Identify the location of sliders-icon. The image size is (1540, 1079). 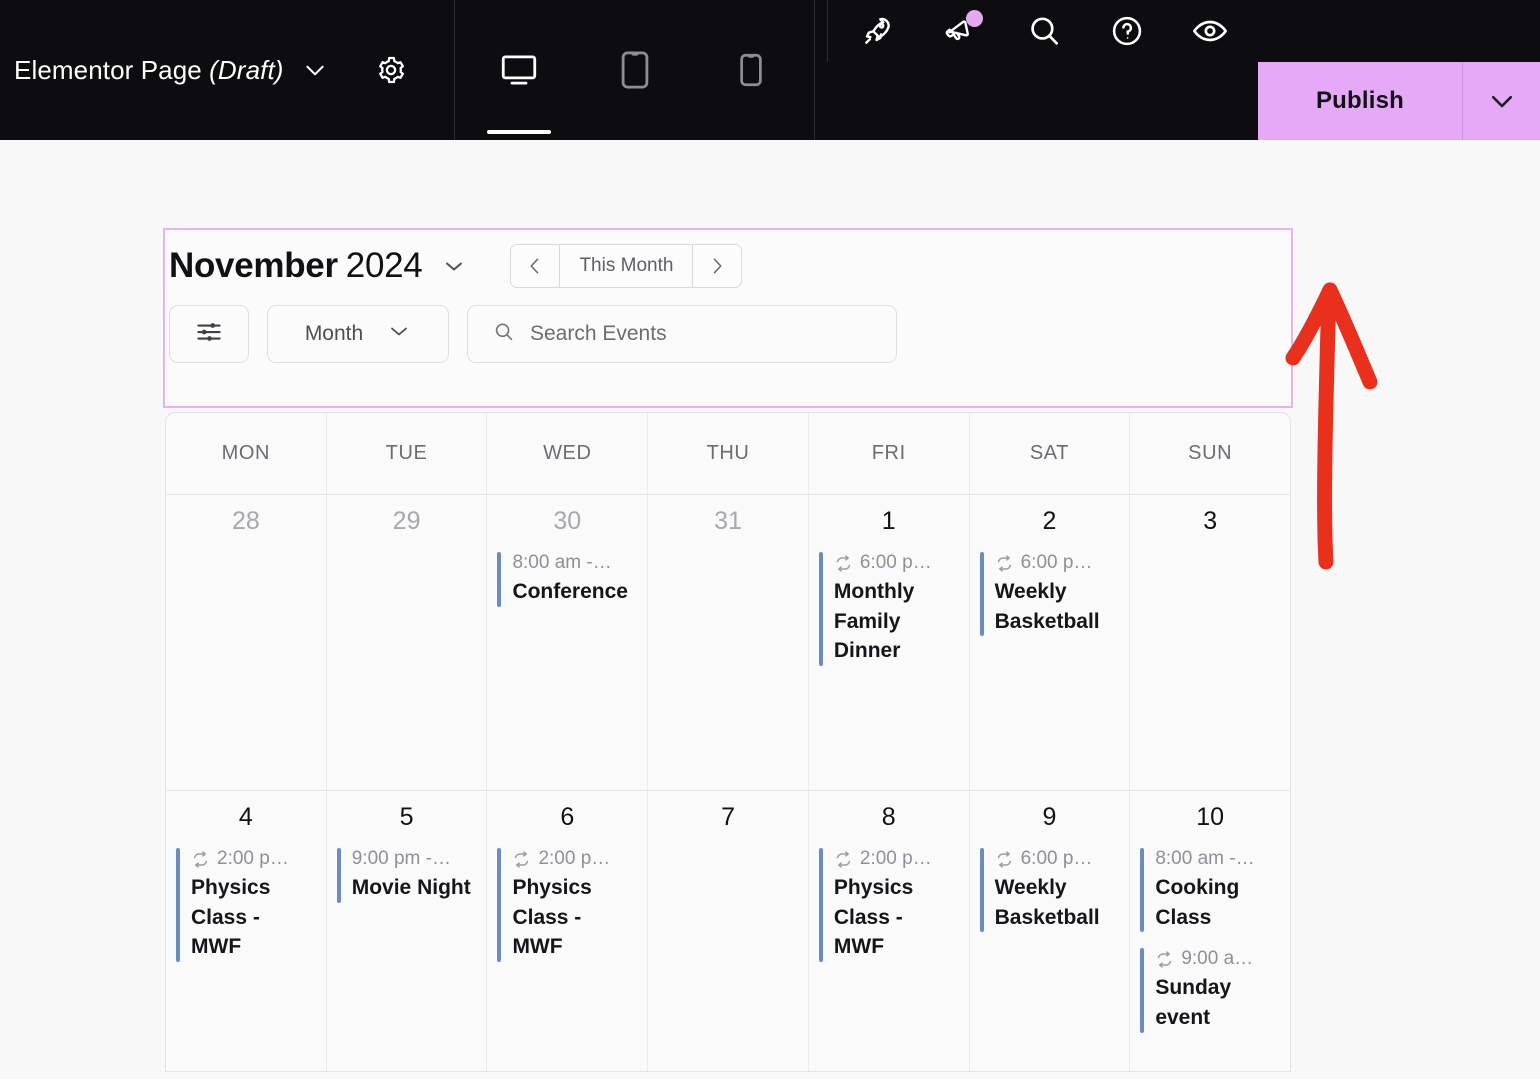
(209, 334).